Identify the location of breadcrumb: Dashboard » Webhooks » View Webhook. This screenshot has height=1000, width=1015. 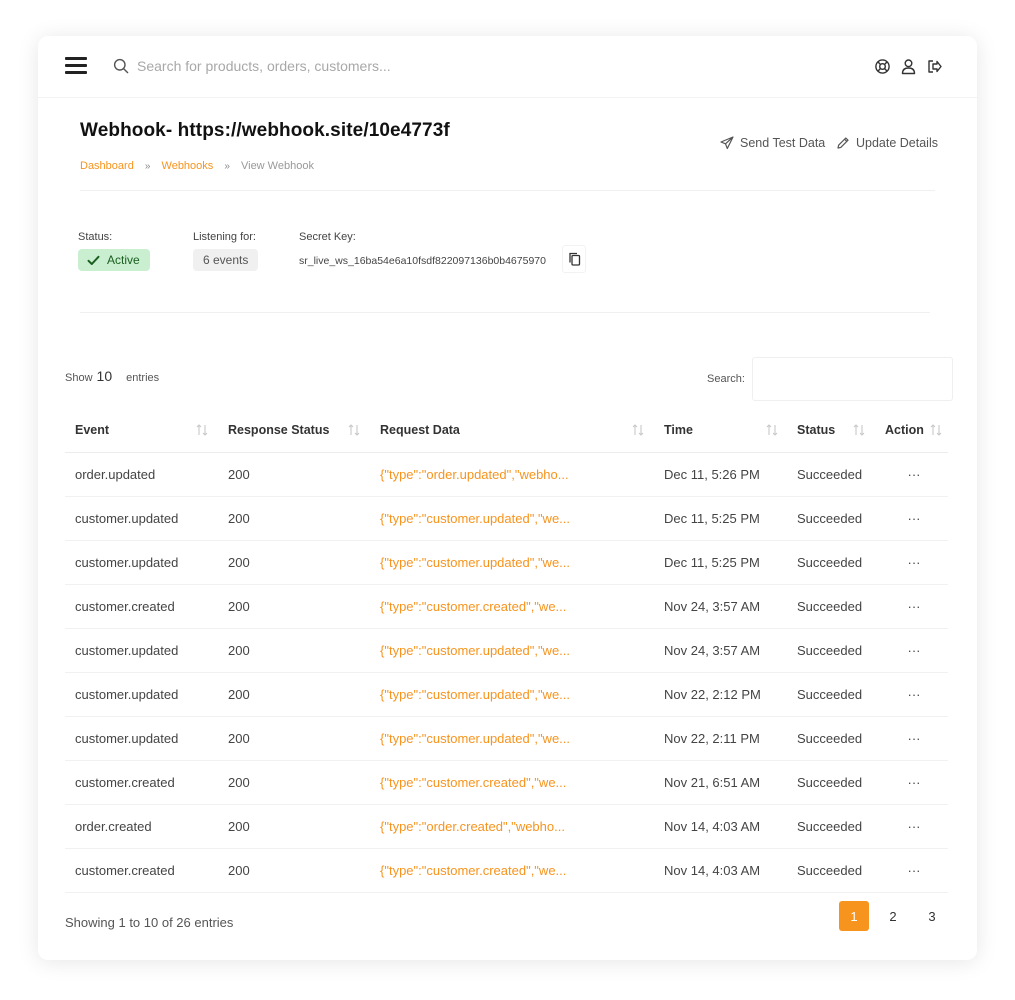
(197, 166).